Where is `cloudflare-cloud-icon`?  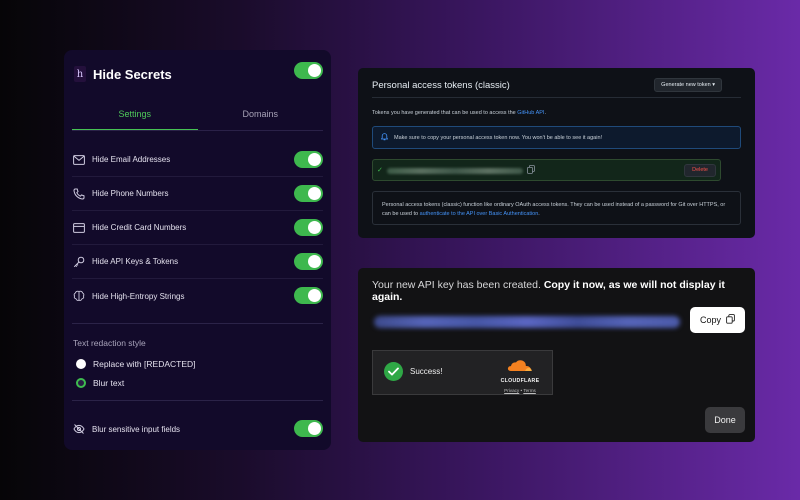
cloudflare-cloud-icon is located at coordinates (519, 365).